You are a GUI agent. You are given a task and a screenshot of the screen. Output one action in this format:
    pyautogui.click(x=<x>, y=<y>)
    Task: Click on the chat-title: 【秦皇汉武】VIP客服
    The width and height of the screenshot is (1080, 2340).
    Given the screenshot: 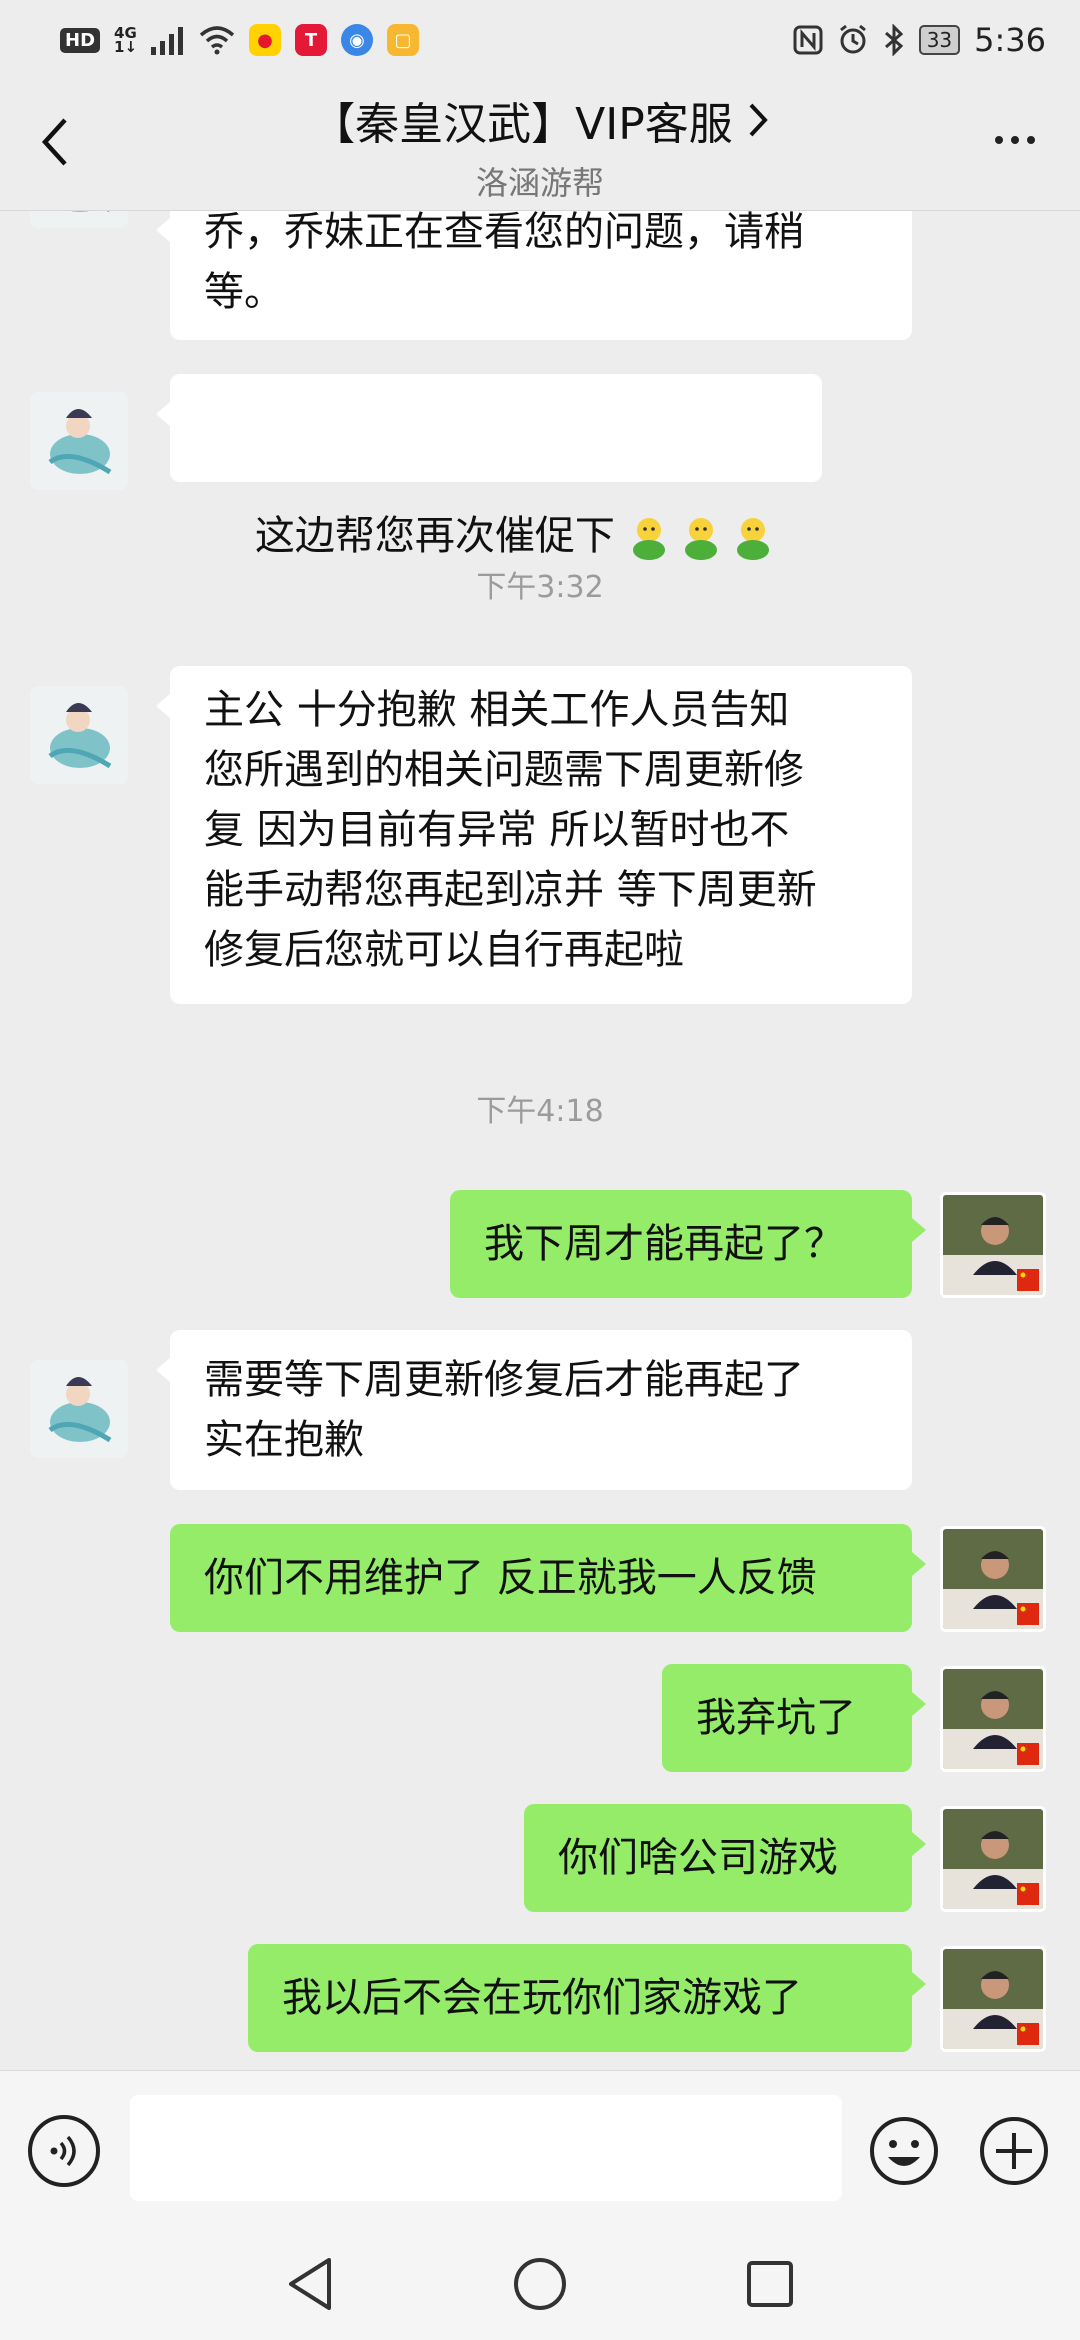 What is the action you would take?
    pyautogui.click(x=522, y=124)
    